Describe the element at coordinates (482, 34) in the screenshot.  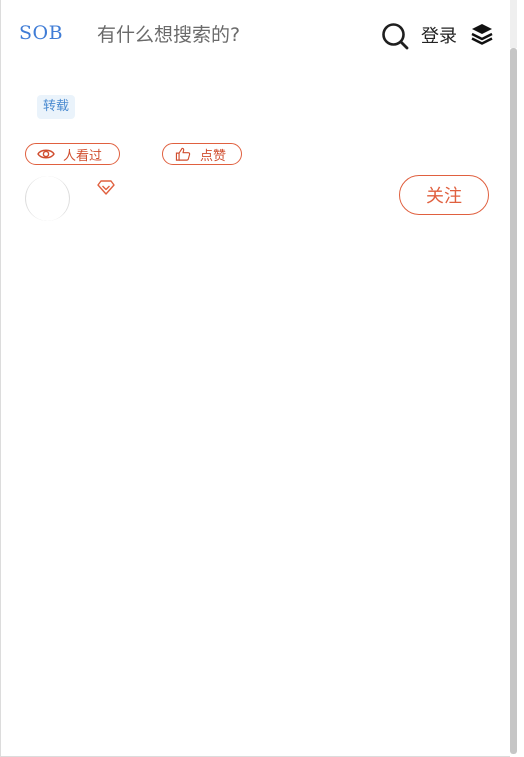
I see `layers-icon` at that location.